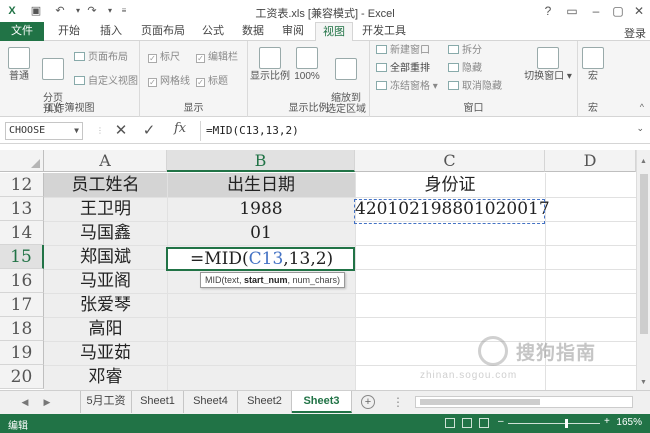 This screenshot has height=433, width=650. Describe the element at coordinates (450, 161) in the screenshot. I see `column-header-c: C` at that location.